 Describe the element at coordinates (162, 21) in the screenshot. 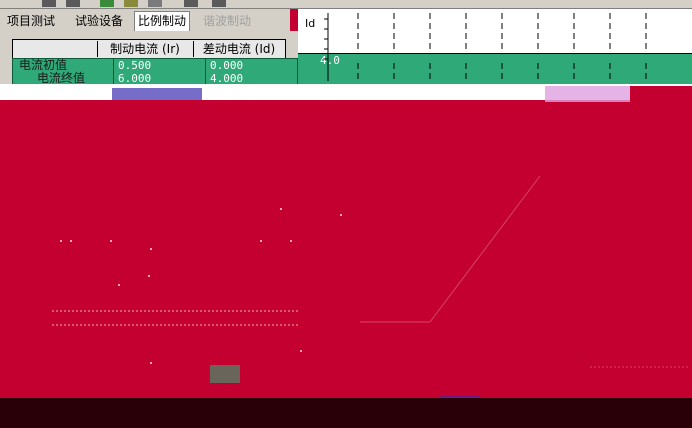

I see `tab-ratio-braking: 比例制动` at that location.